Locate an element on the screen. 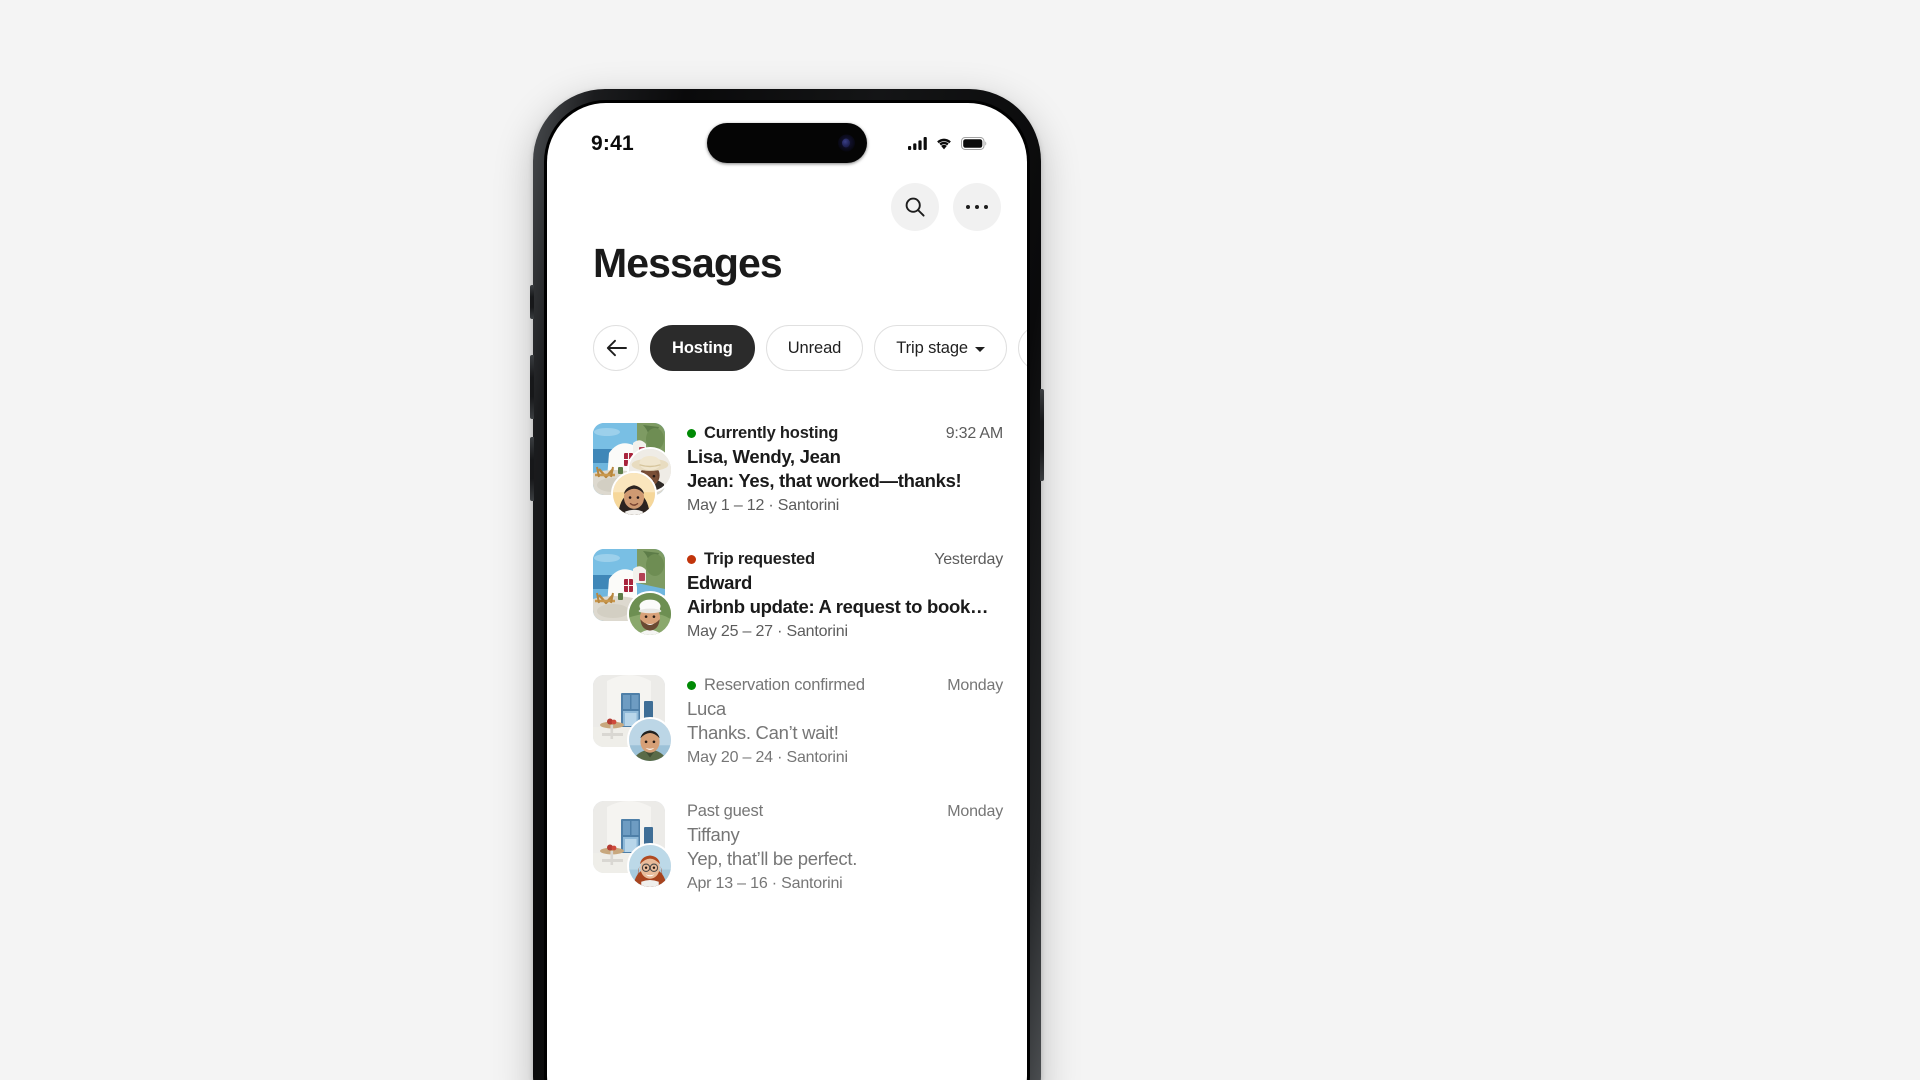 This screenshot has height=1080, width=1920. front-camera-icon is located at coordinates (846, 143).